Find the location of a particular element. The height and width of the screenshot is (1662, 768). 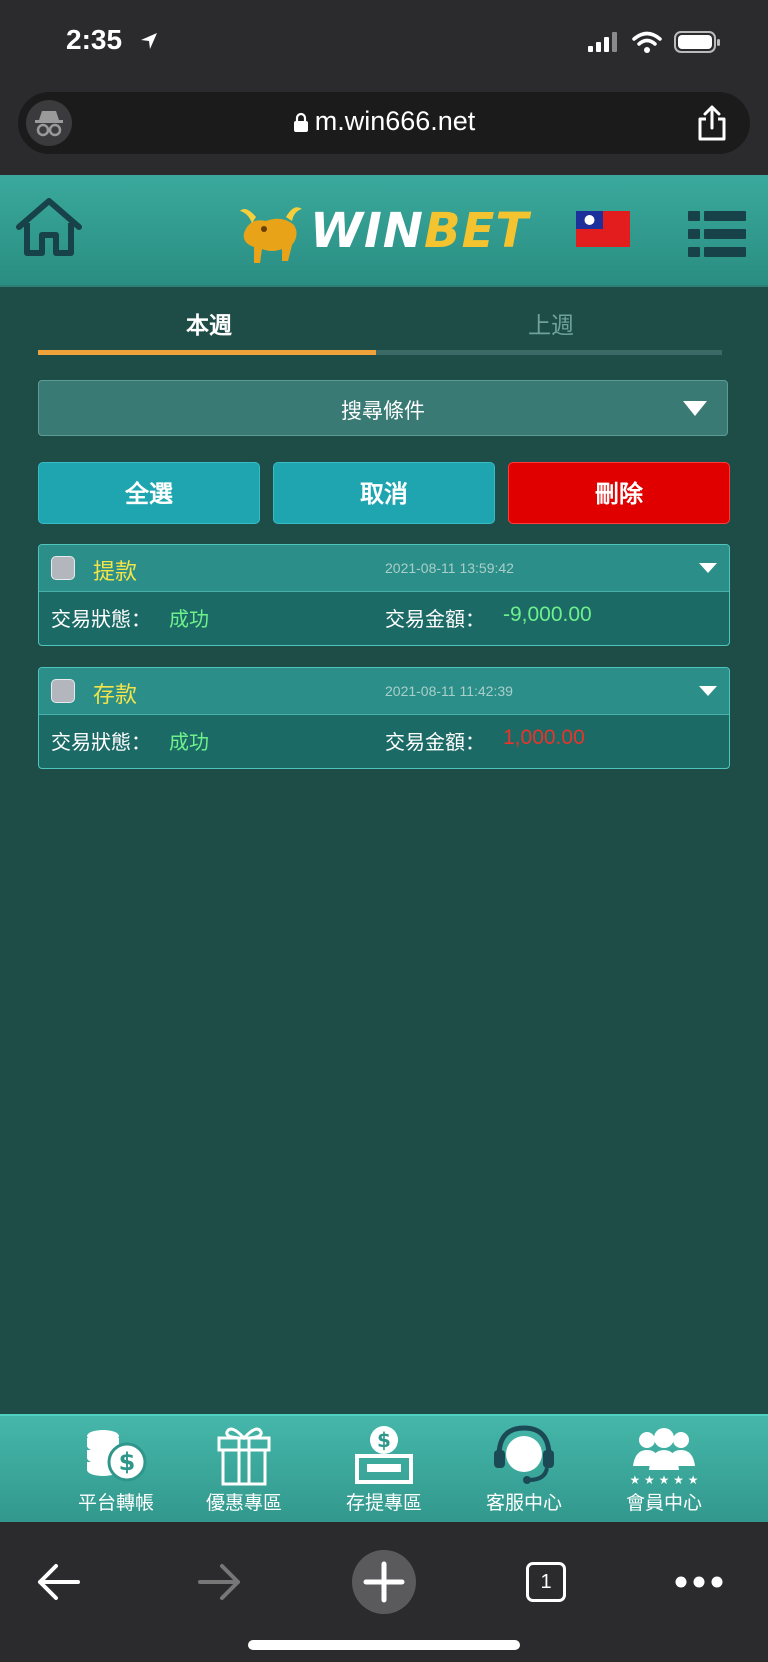

cancel-button: 取消 is located at coordinates (384, 493).